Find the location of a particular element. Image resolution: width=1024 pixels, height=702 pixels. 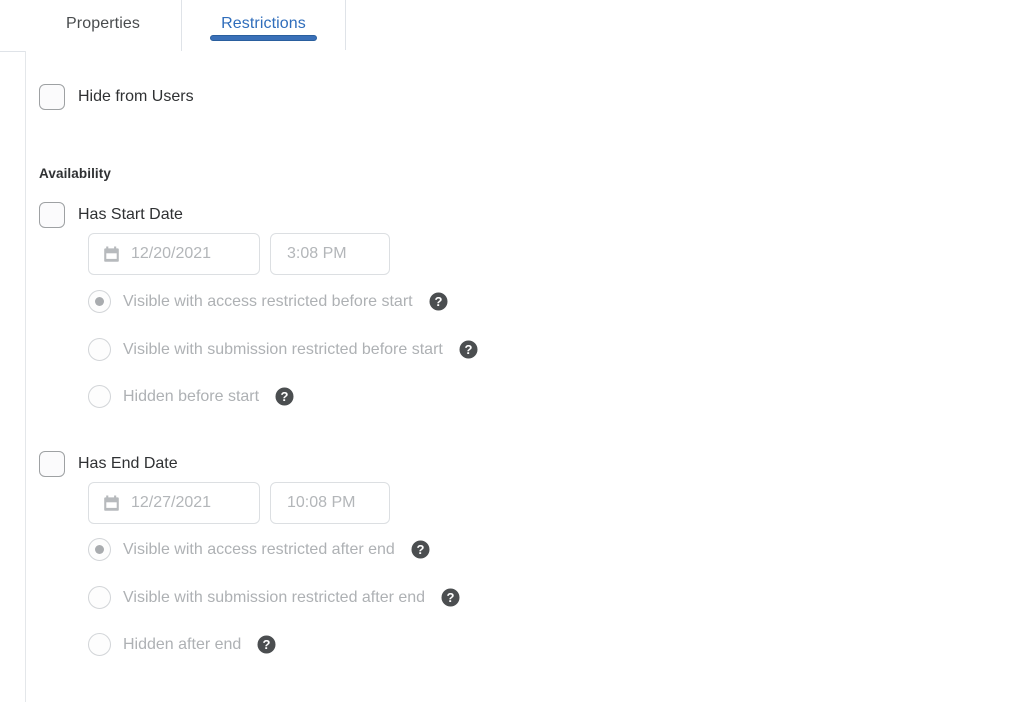

has-start-date-label: Has Start Date is located at coordinates (130, 214).